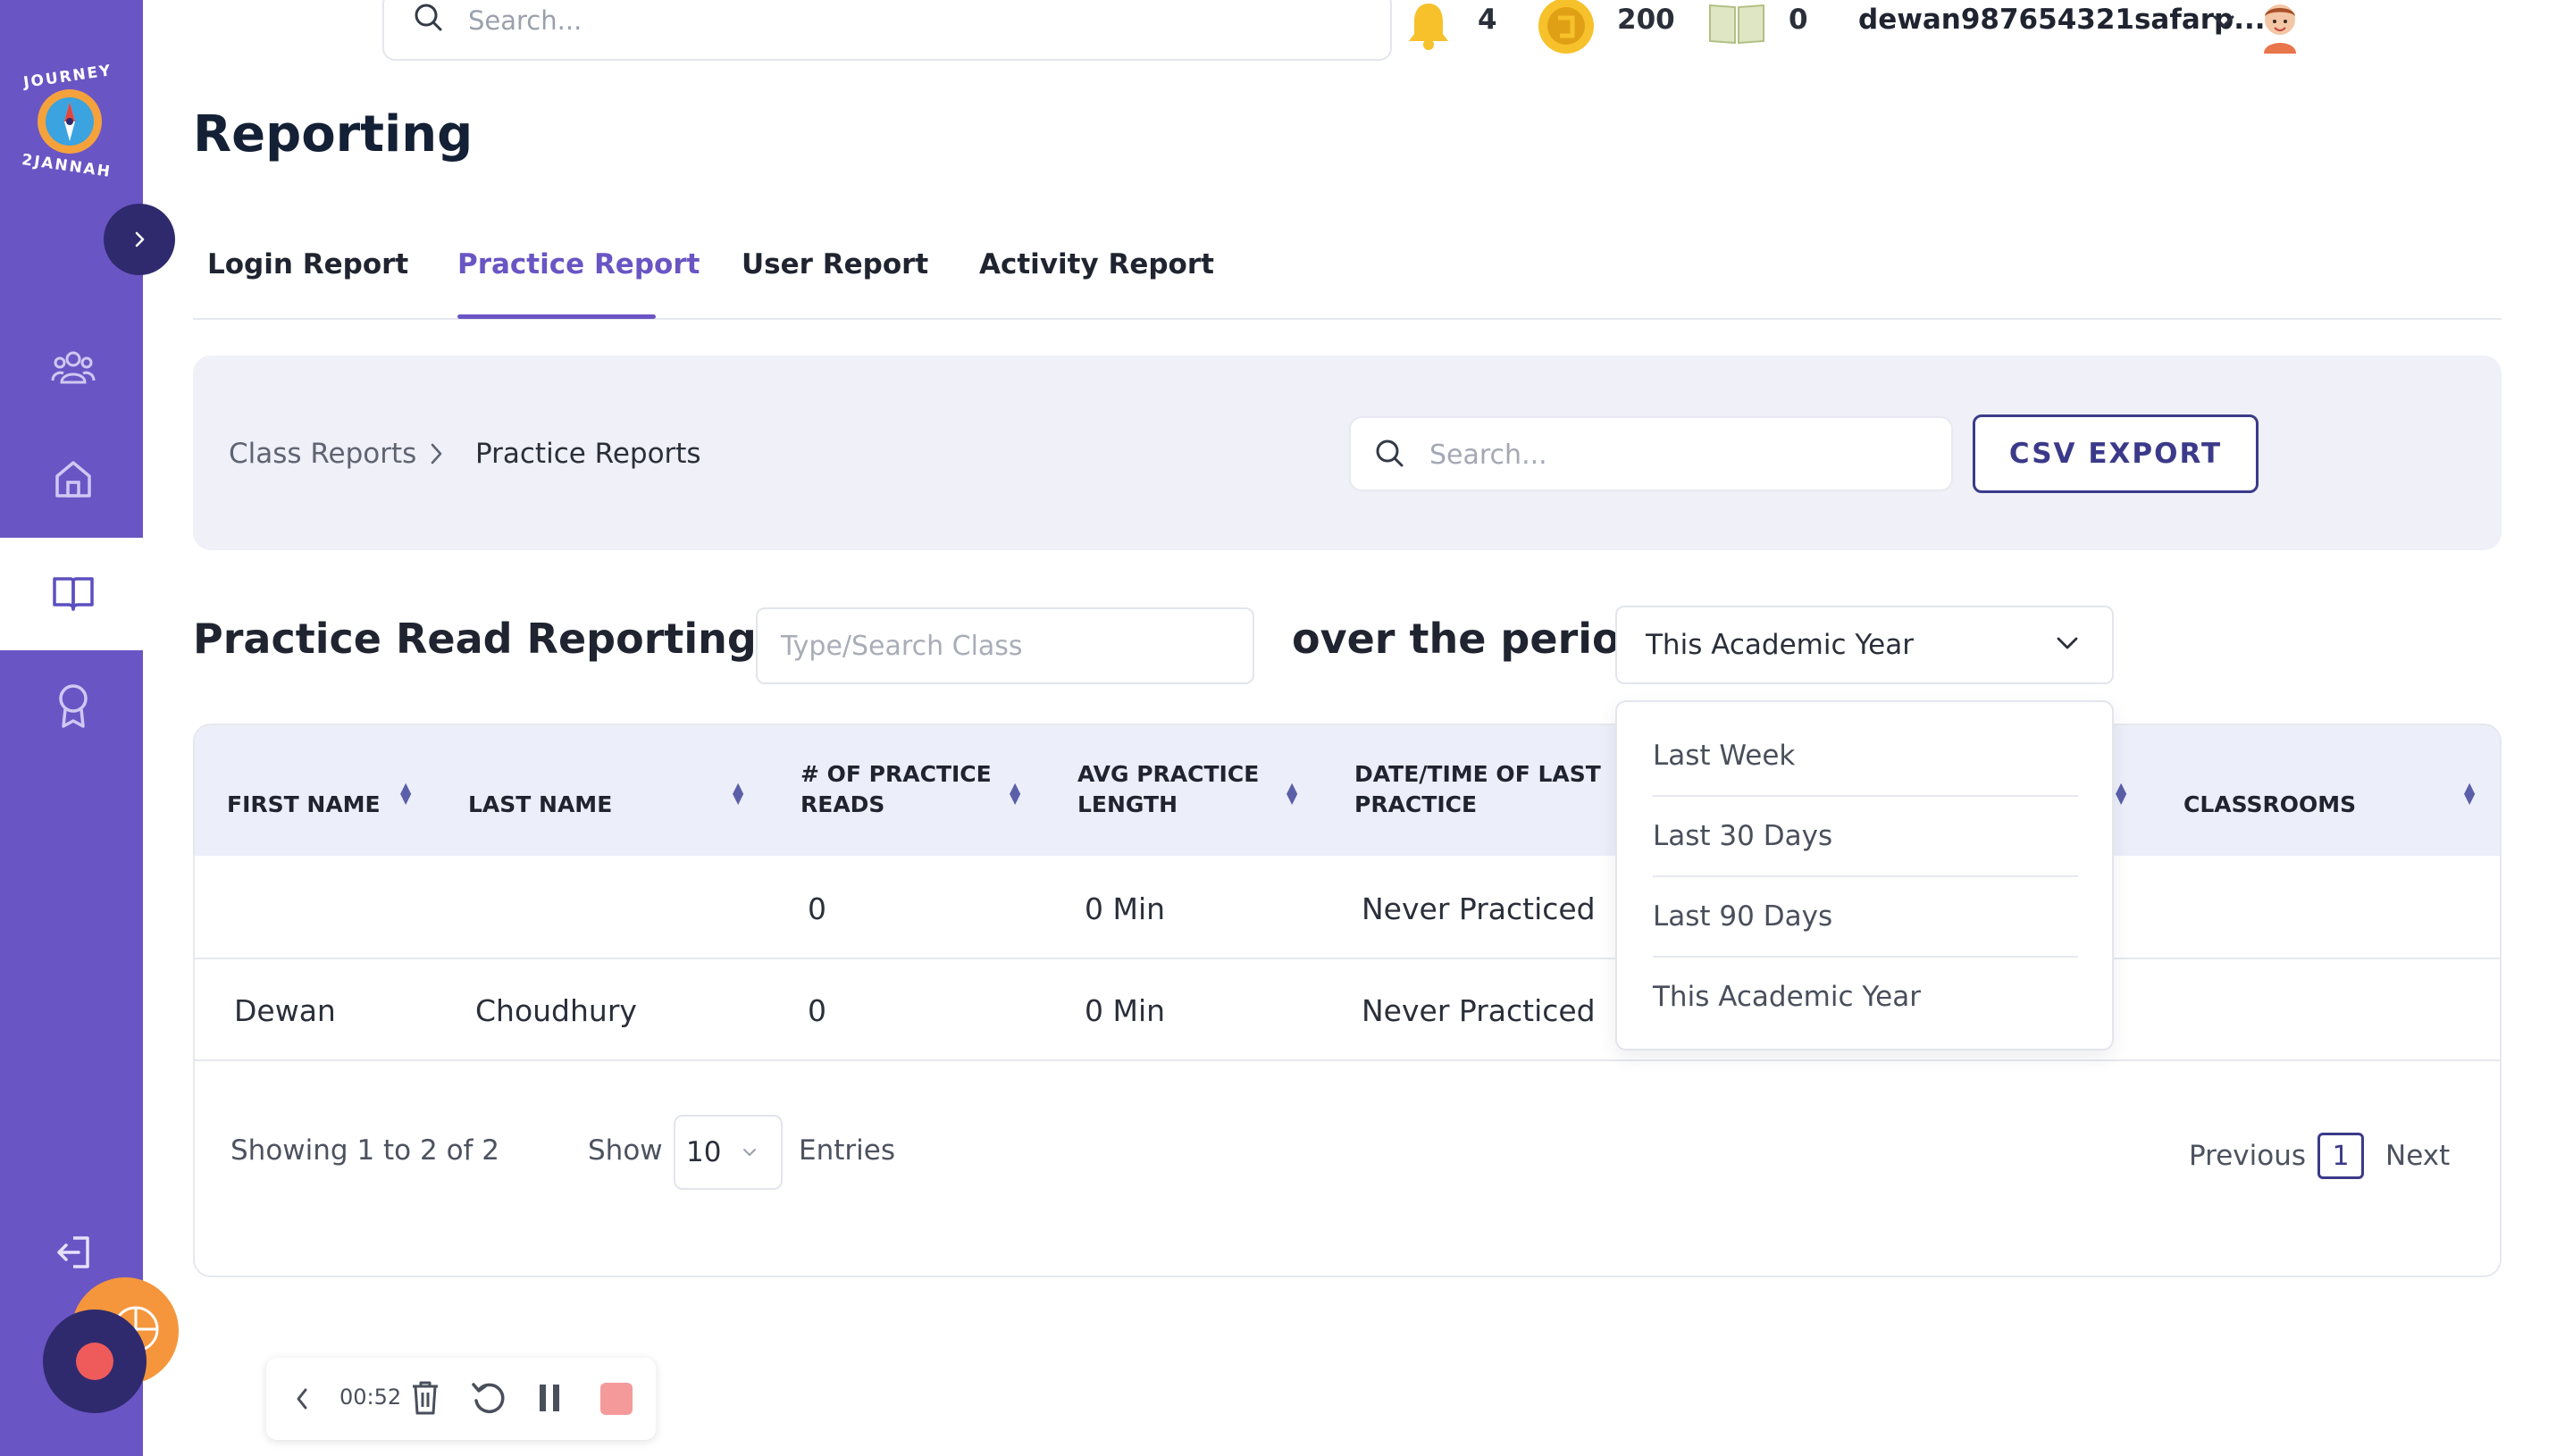  I want to click on coins-count: 200, so click(1646, 20).